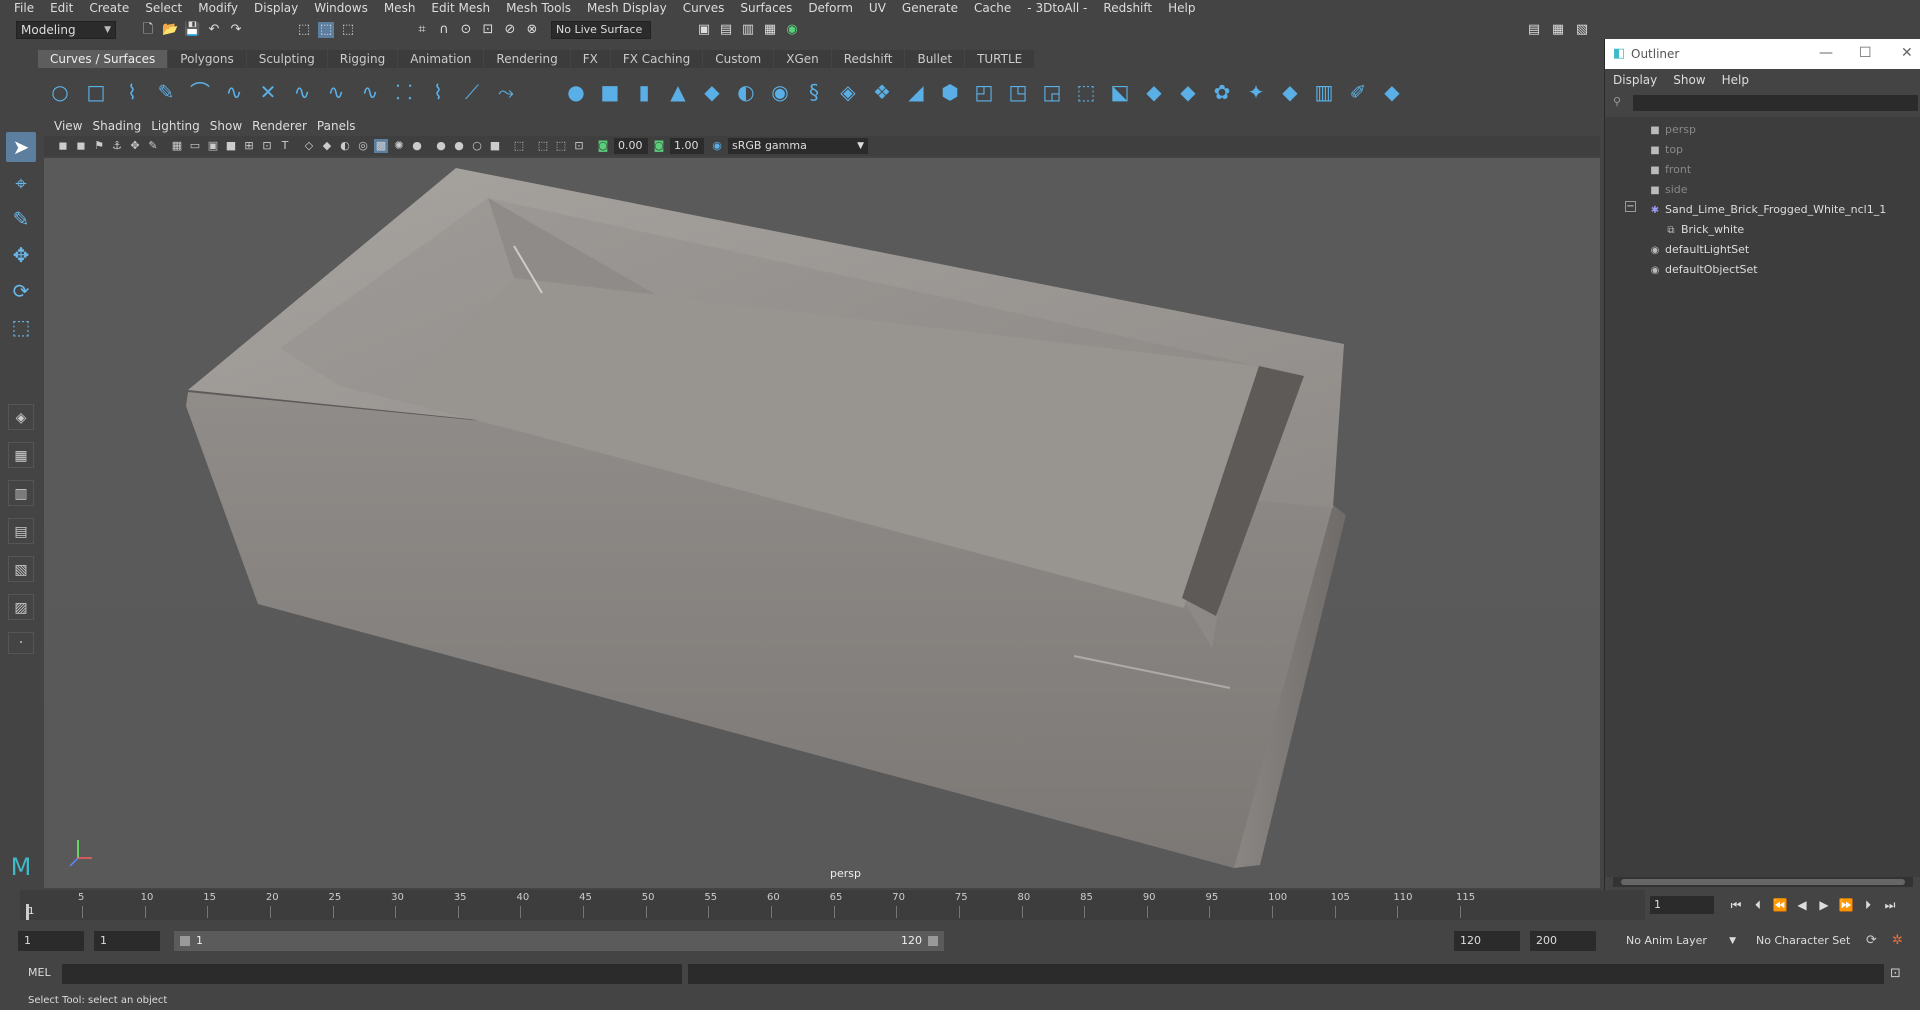  I want to click on go-to-start-icon: ⏮, so click(1736, 905).